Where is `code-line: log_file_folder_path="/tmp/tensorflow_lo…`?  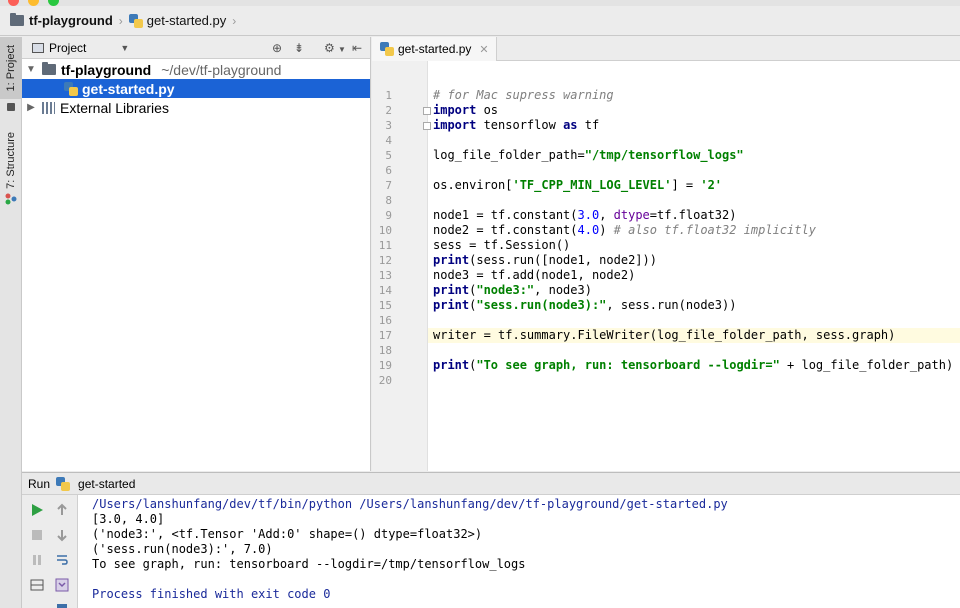 code-line: log_file_folder_path="/tmp/tensorflow_lo… is located at coordinates (694, 155).